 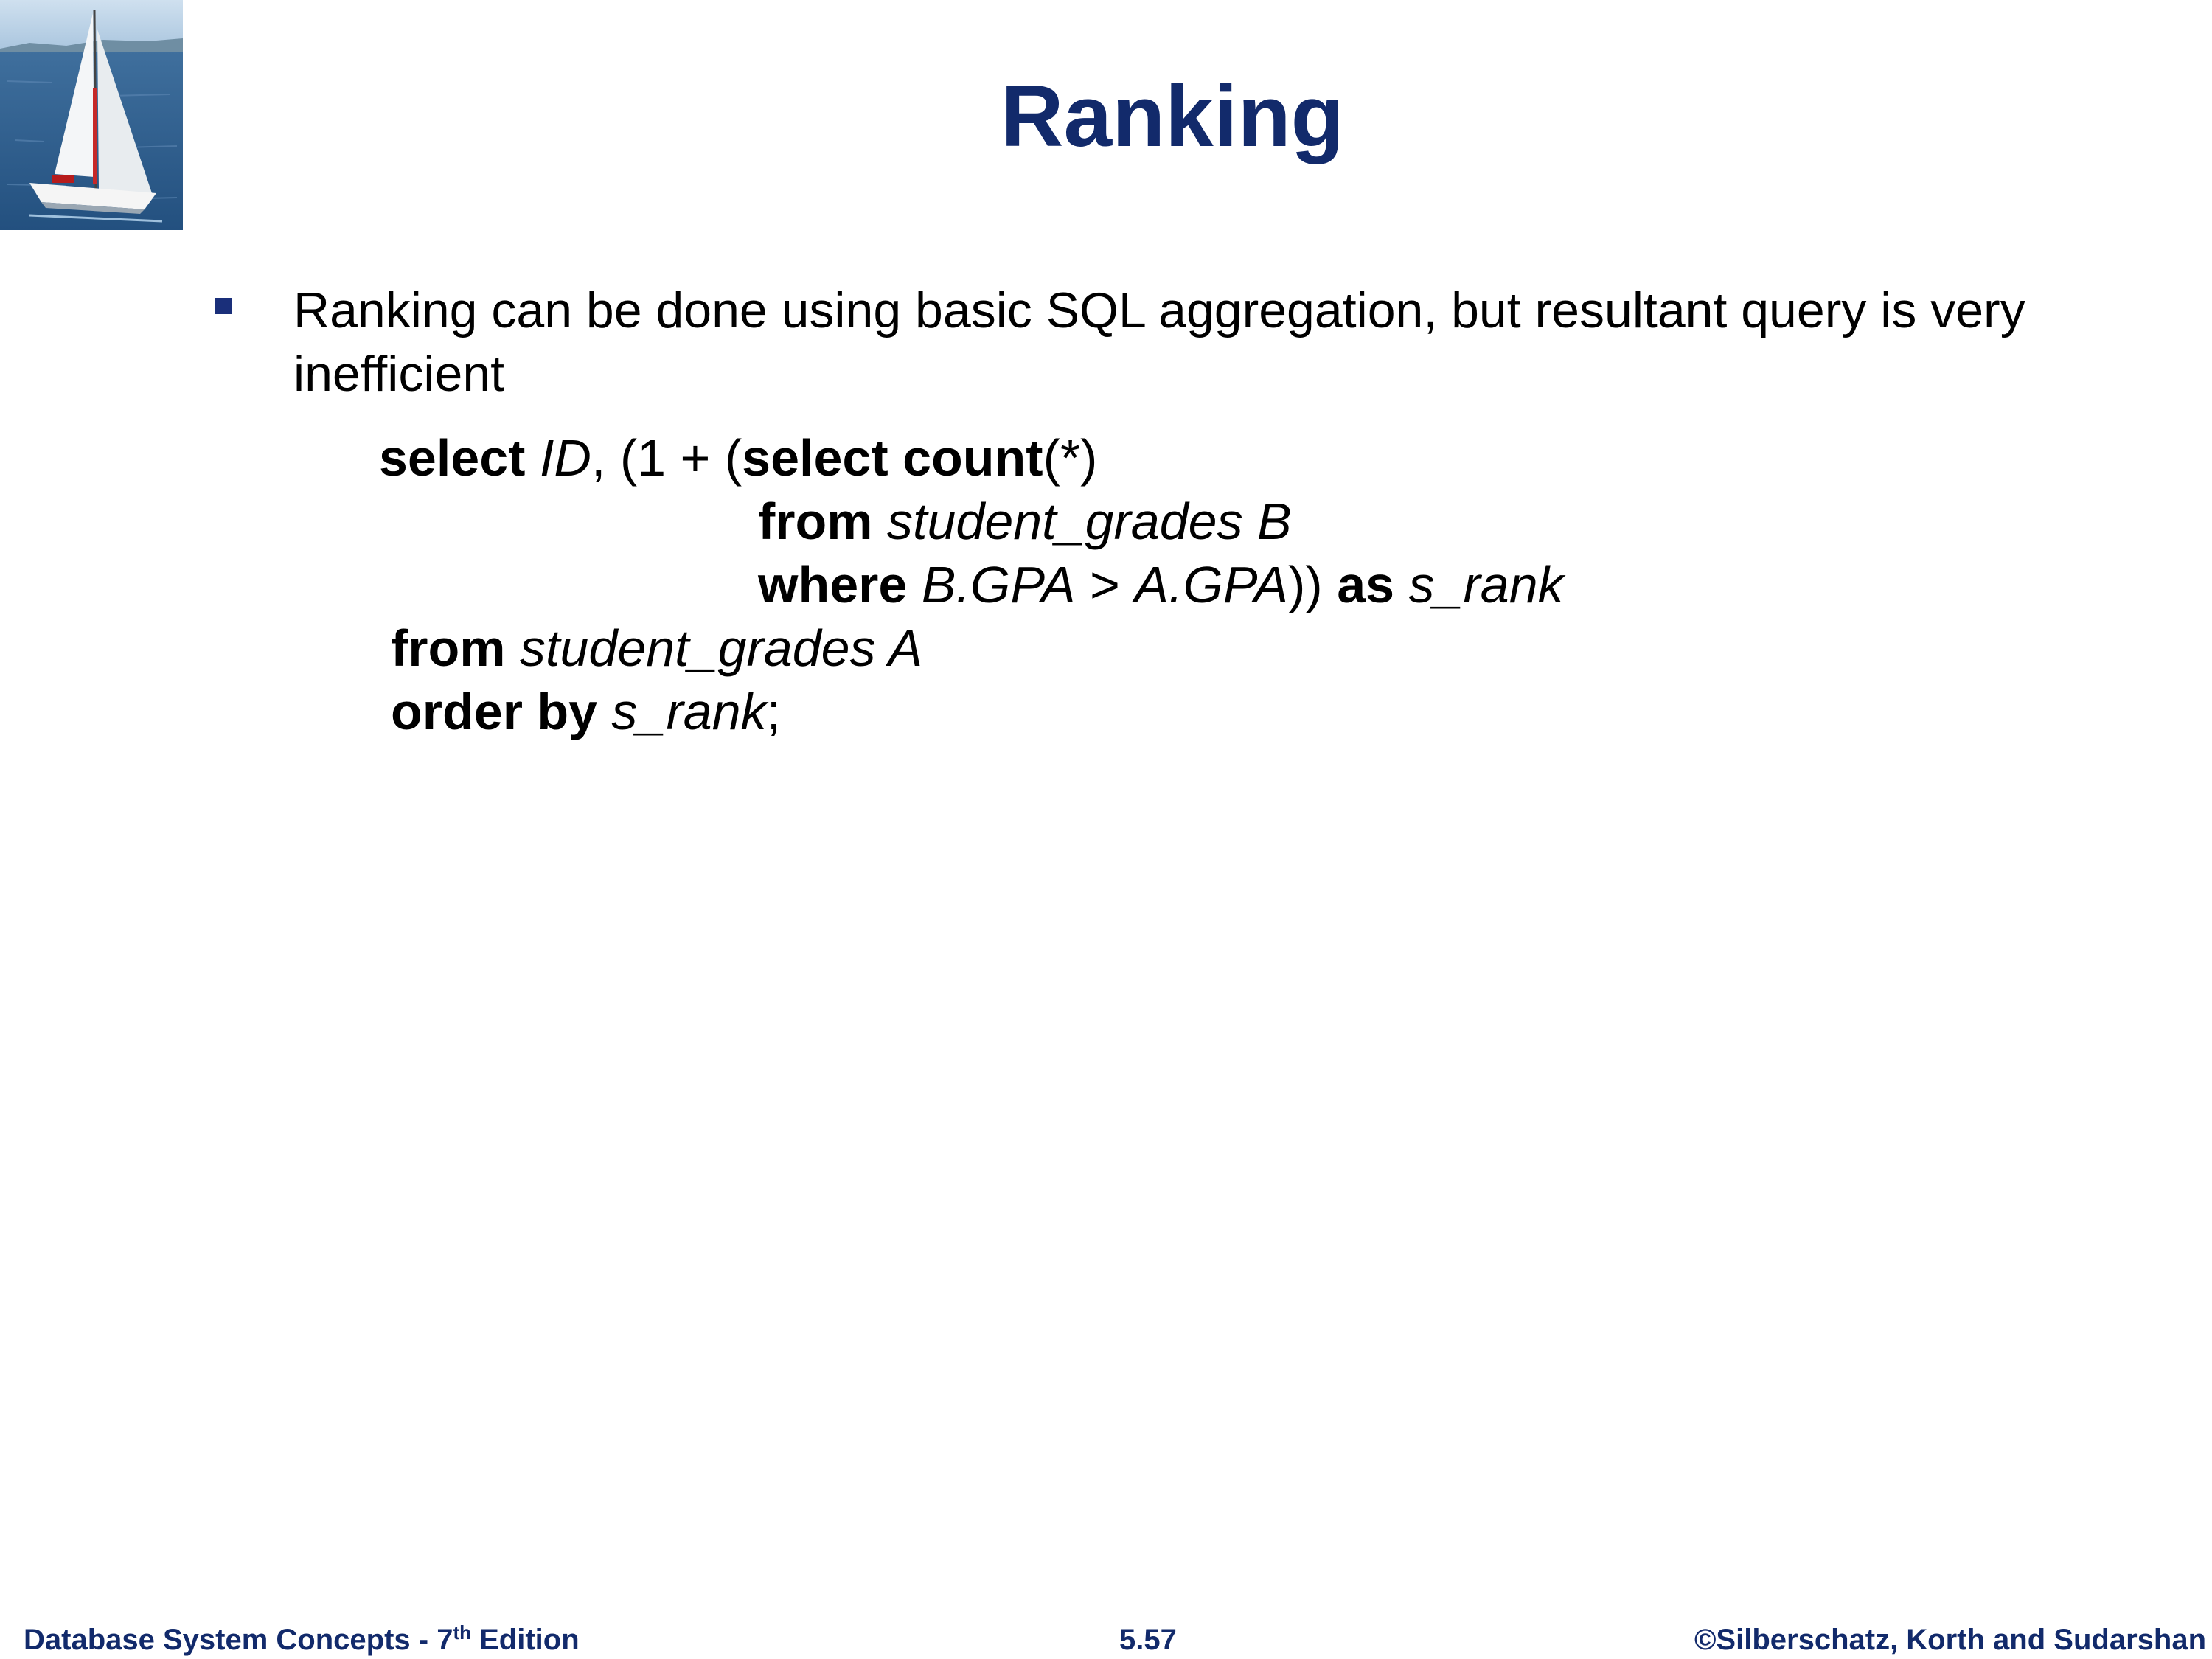 I want to click on slide-title-row: Ranking, so click(x=1106, y=116).